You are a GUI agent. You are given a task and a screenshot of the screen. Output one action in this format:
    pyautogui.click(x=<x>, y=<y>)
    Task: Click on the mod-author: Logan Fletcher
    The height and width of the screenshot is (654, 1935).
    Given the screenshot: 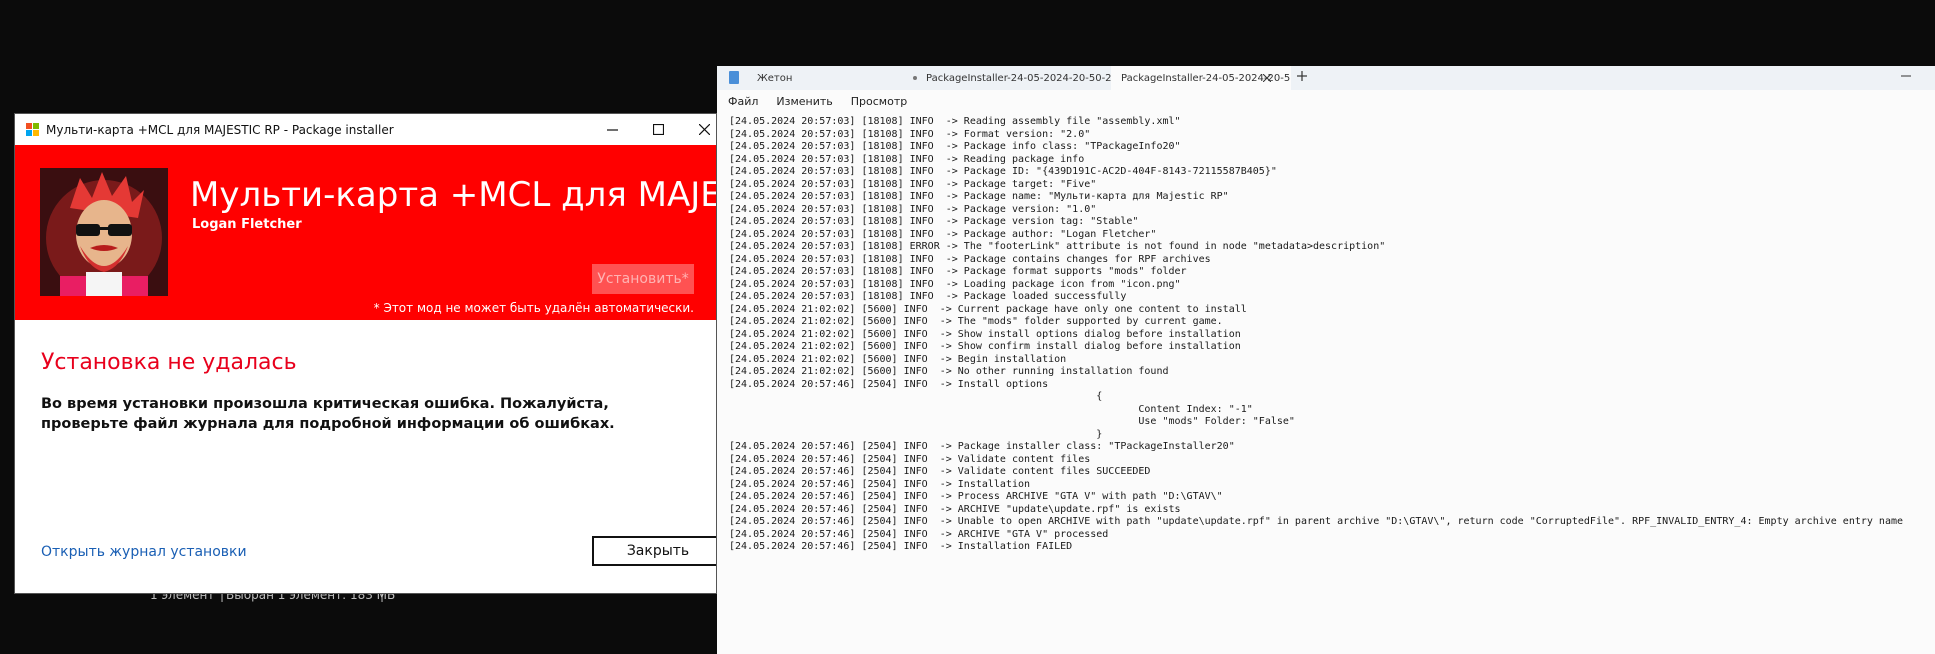 What is the action you would take?
    pyautogui.click(x=247, y=224)
    